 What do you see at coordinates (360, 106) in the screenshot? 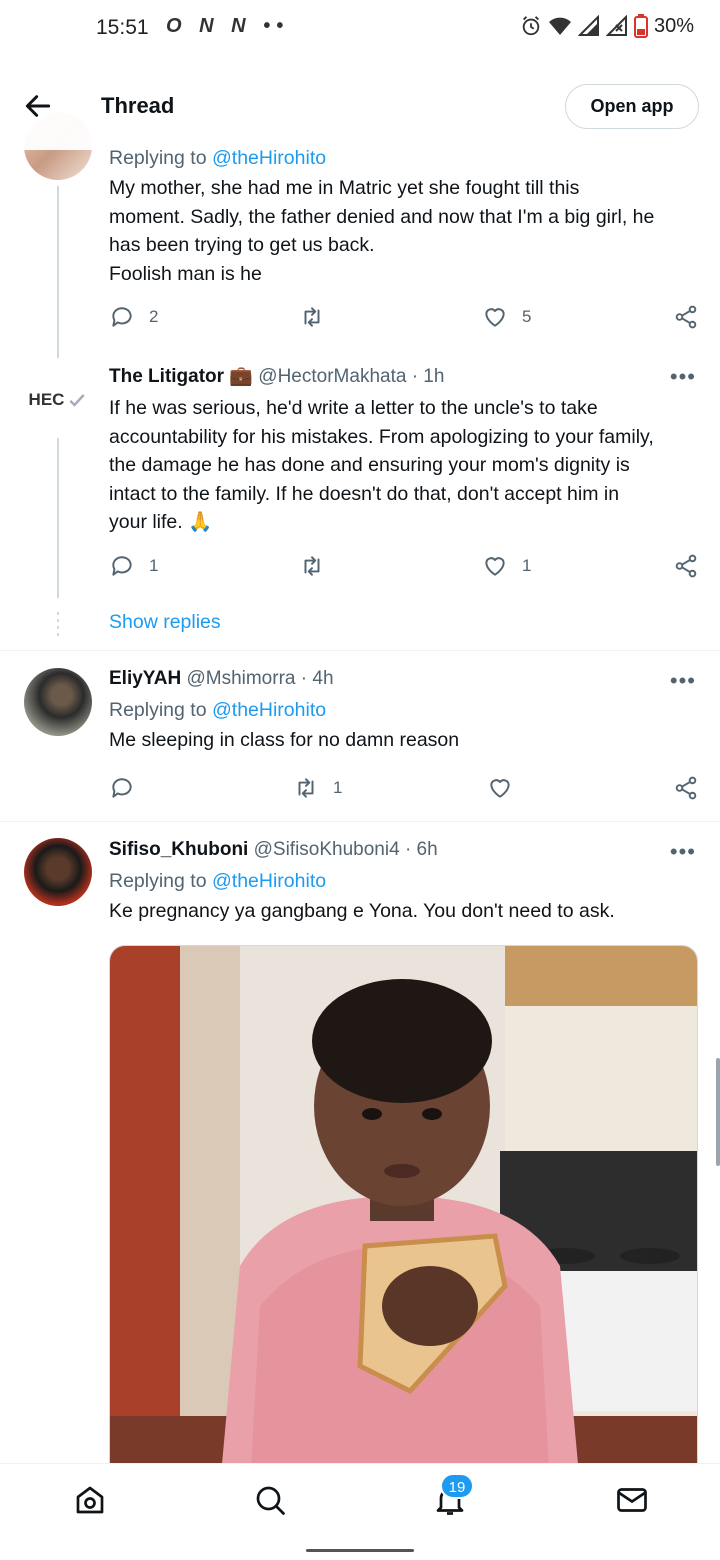
I see `thread-header: Thread Open app` at bounding box center [360, 106].